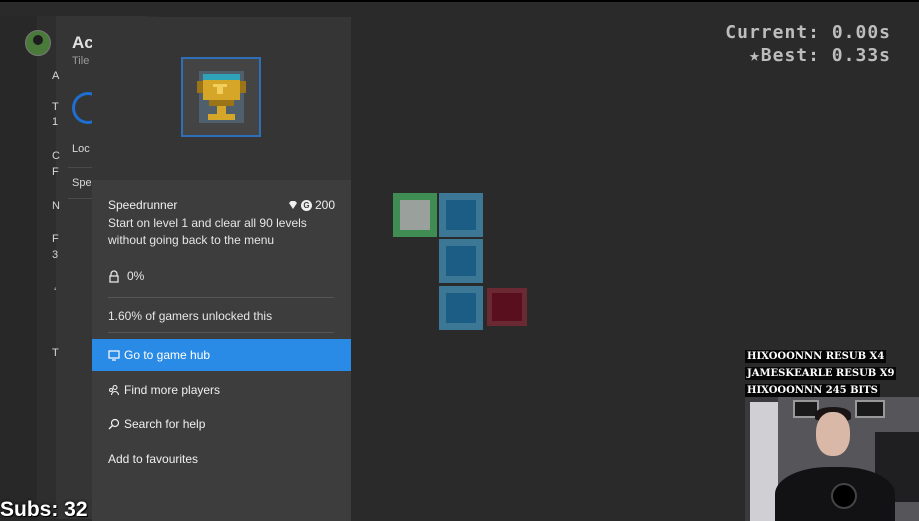  I want to click on achievement-art-area, so click(221, 98).